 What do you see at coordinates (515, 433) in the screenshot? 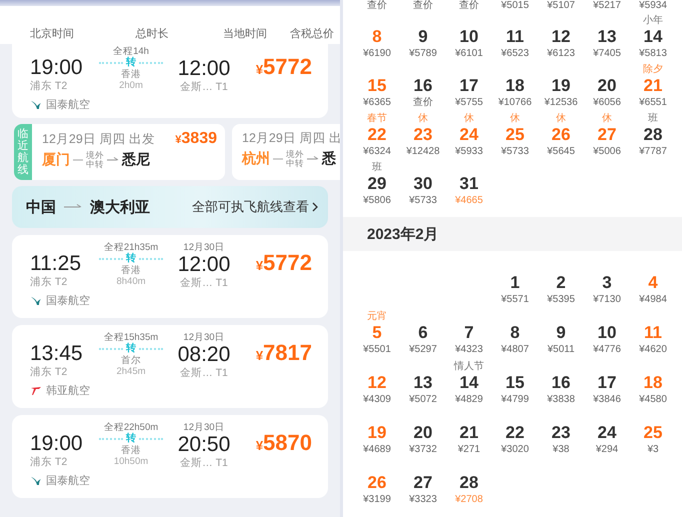
I see `day-number: 22` at bounding box center [515, 433].